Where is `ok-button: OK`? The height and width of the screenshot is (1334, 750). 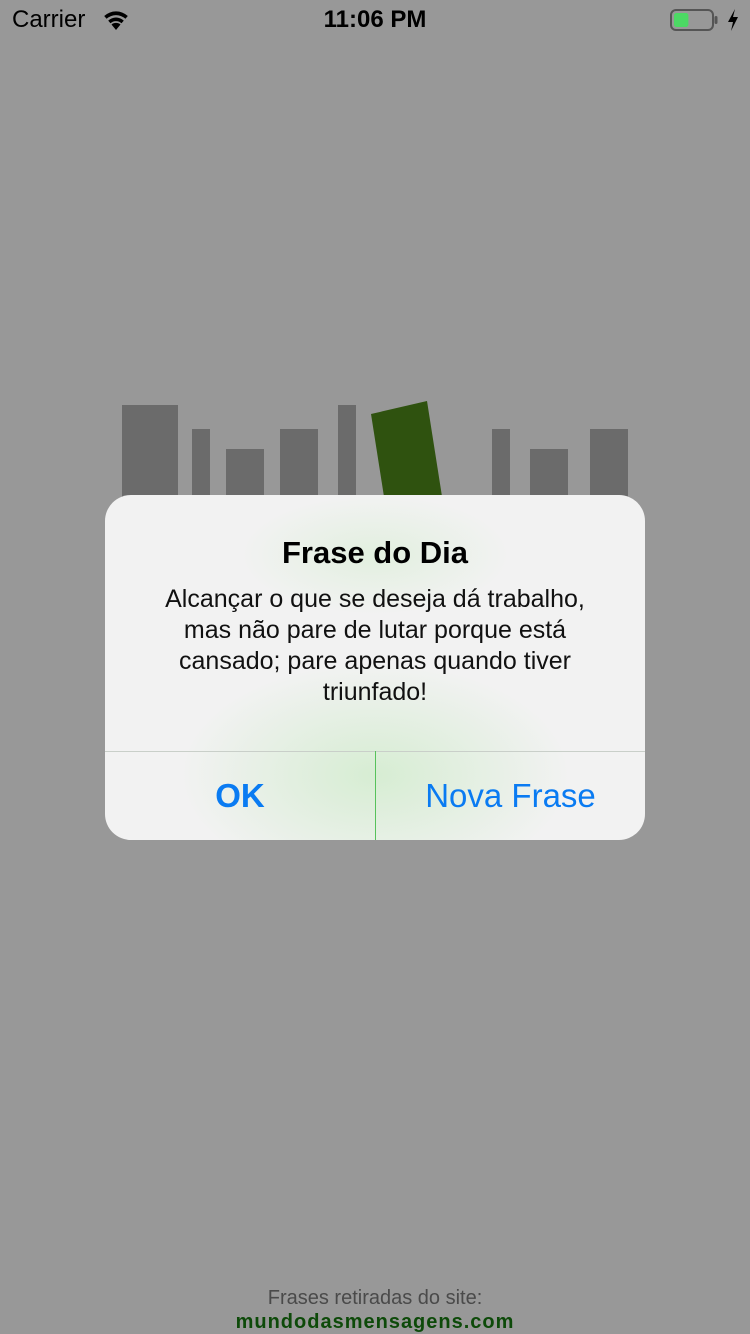 ok-button: OK is located at coordinates (240, 796).